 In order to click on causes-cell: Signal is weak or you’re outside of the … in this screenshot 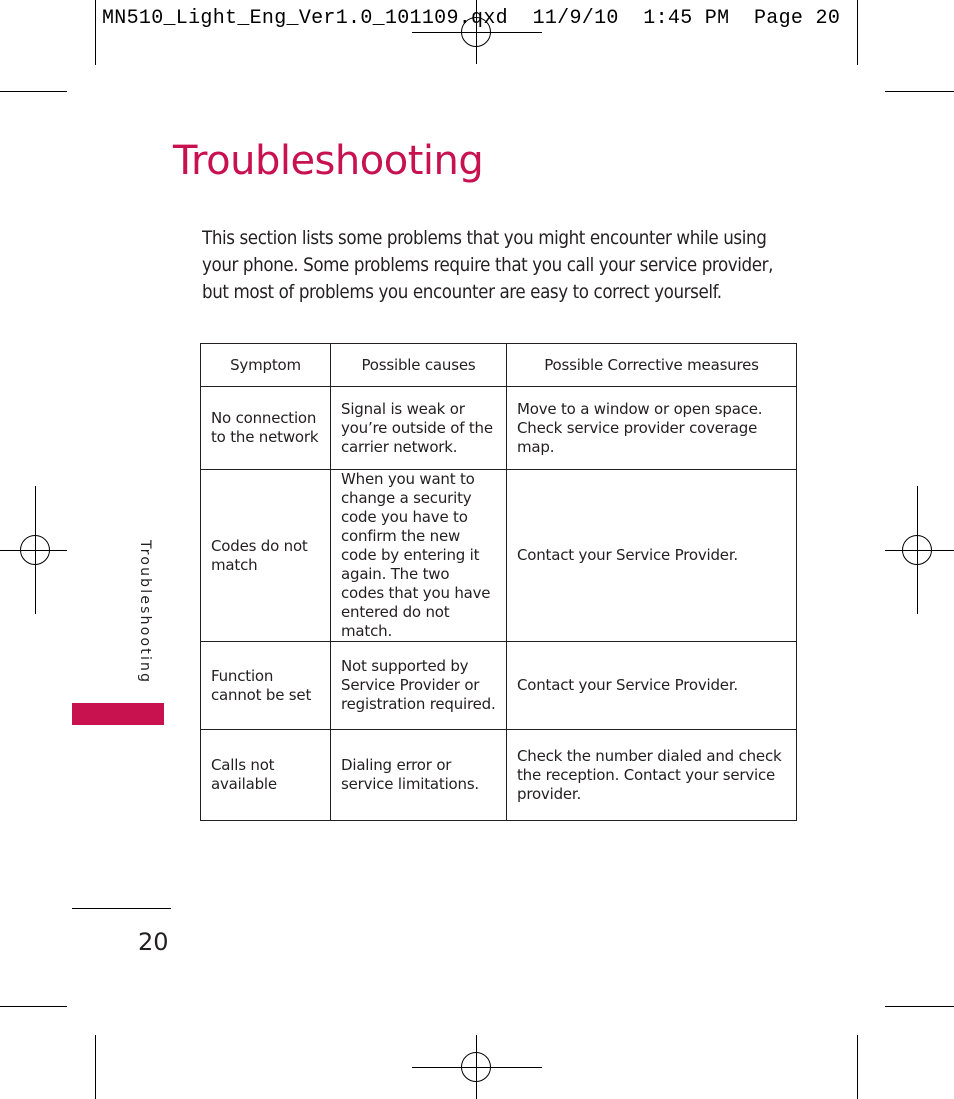, I will do `click(418, 428)`.